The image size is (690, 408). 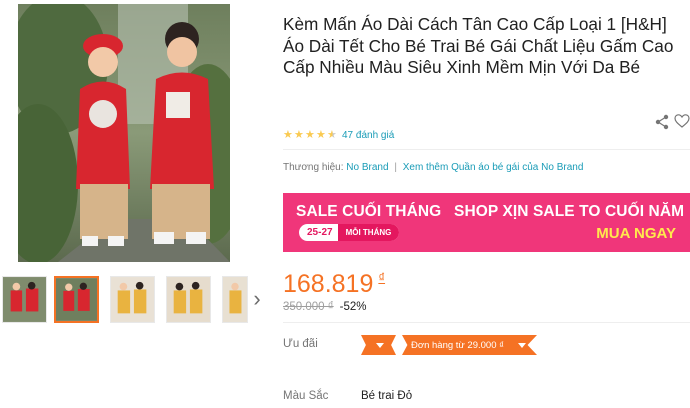 I want to click on banner-left-title: SALE CUỐI THÁNG, so click(x=369, y=211).